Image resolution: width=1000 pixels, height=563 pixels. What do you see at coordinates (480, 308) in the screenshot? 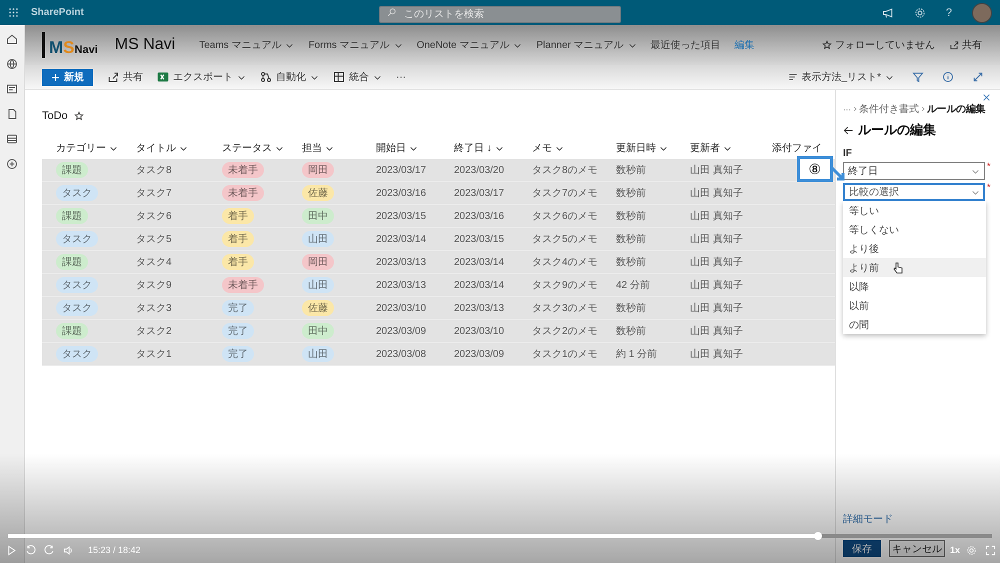
I see `table-cell-text: 2023/03/13` at bounding box center [480, 308].